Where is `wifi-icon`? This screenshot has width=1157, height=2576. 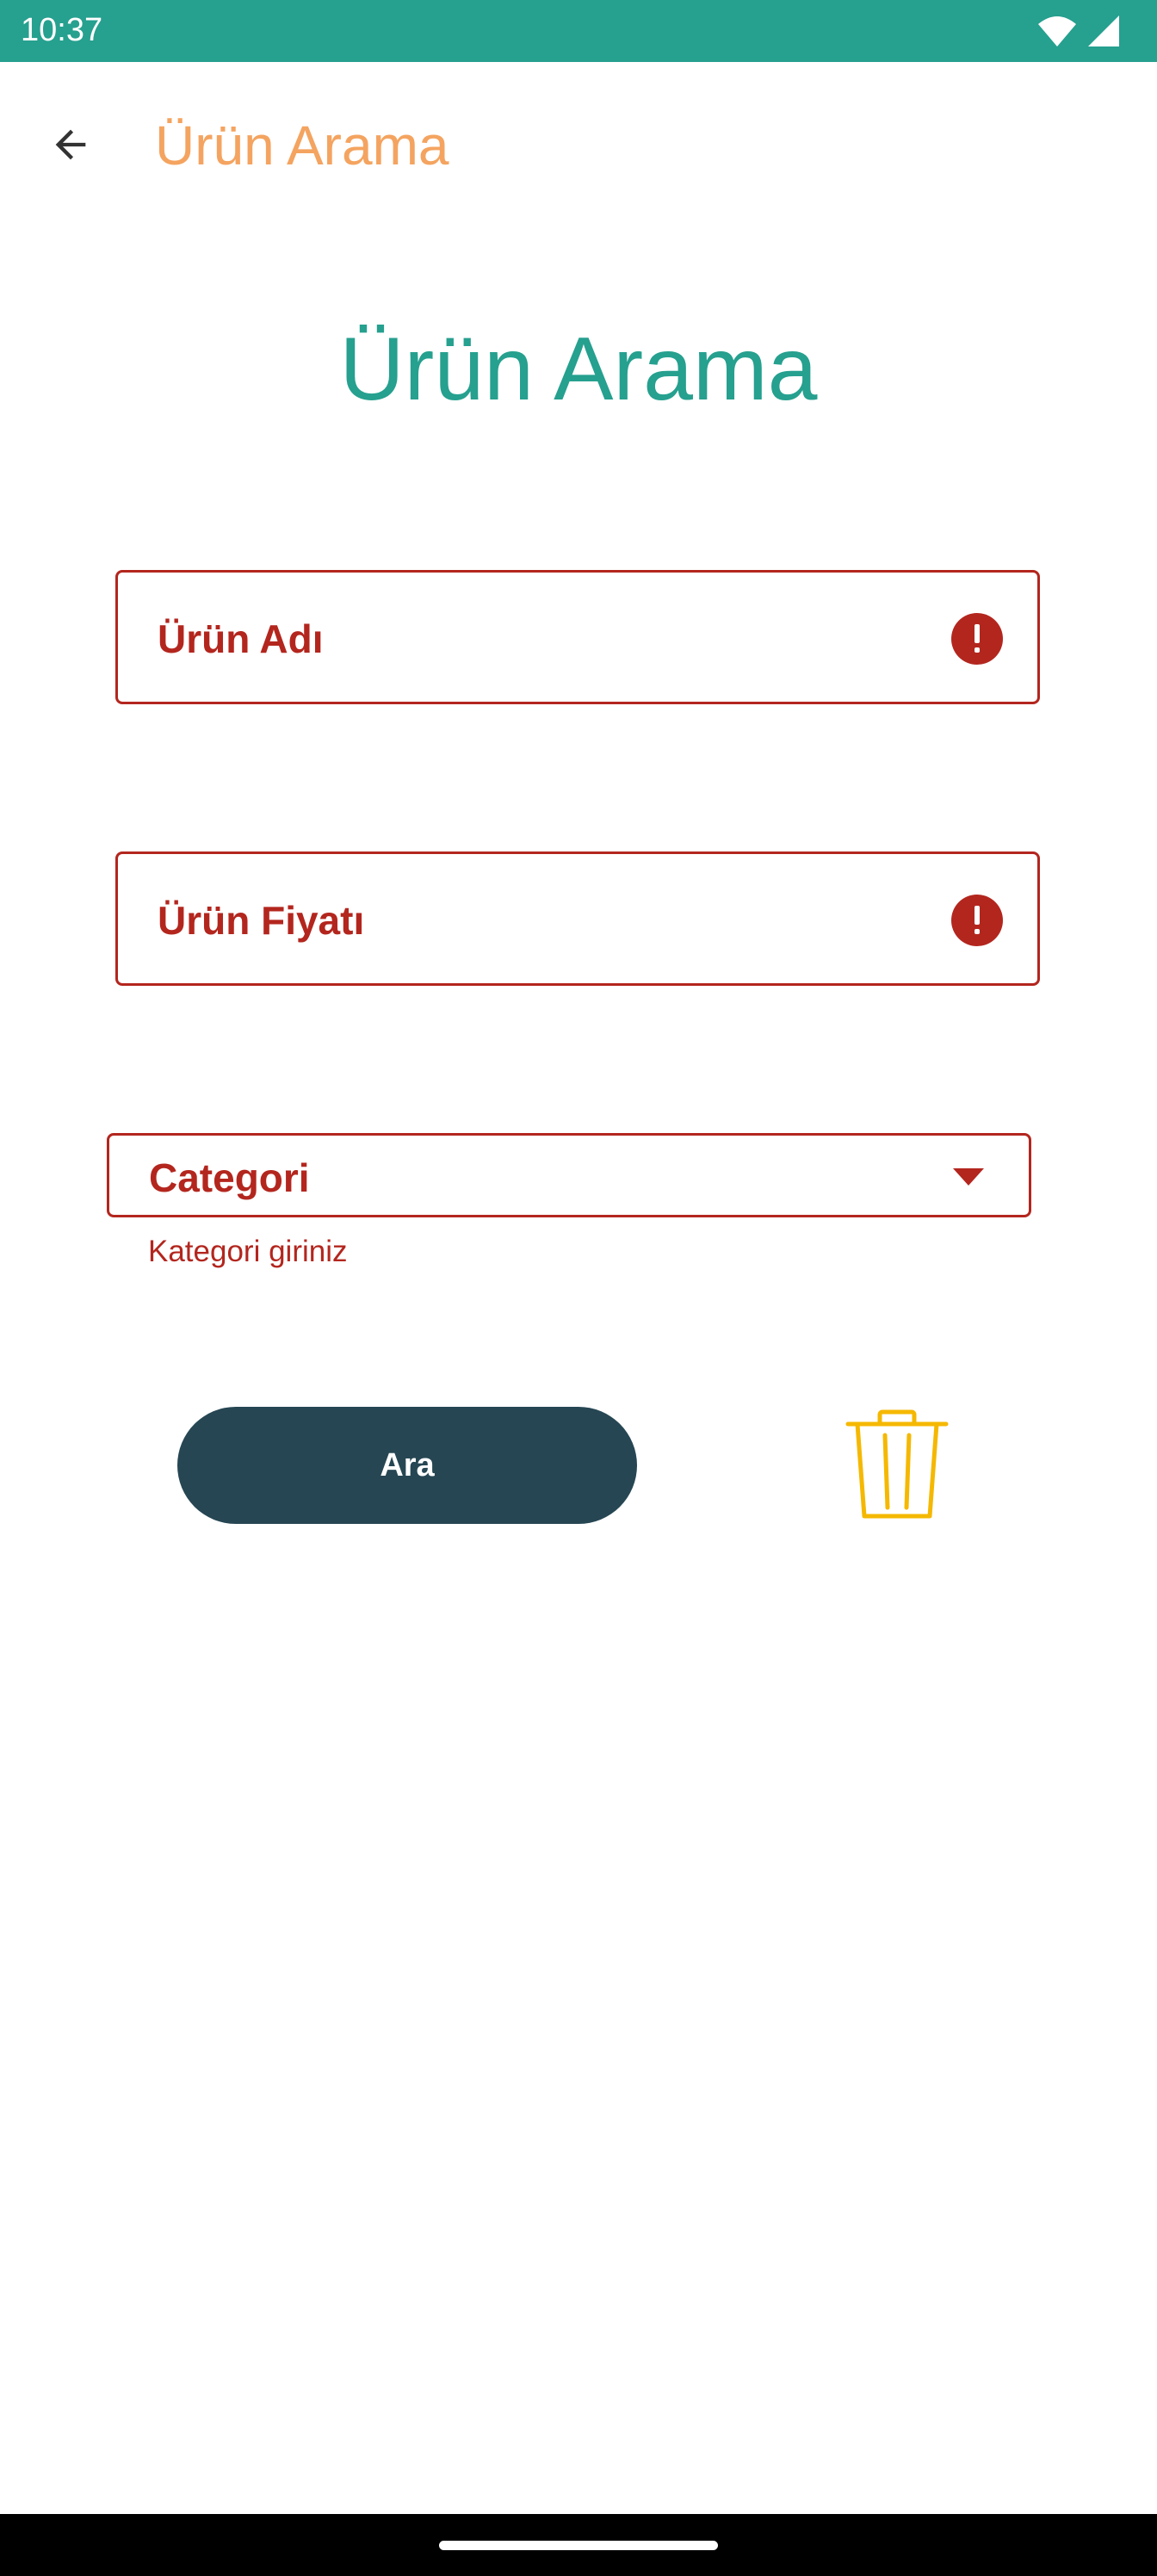
wifi-icon is located at coordinates (1057, 31).